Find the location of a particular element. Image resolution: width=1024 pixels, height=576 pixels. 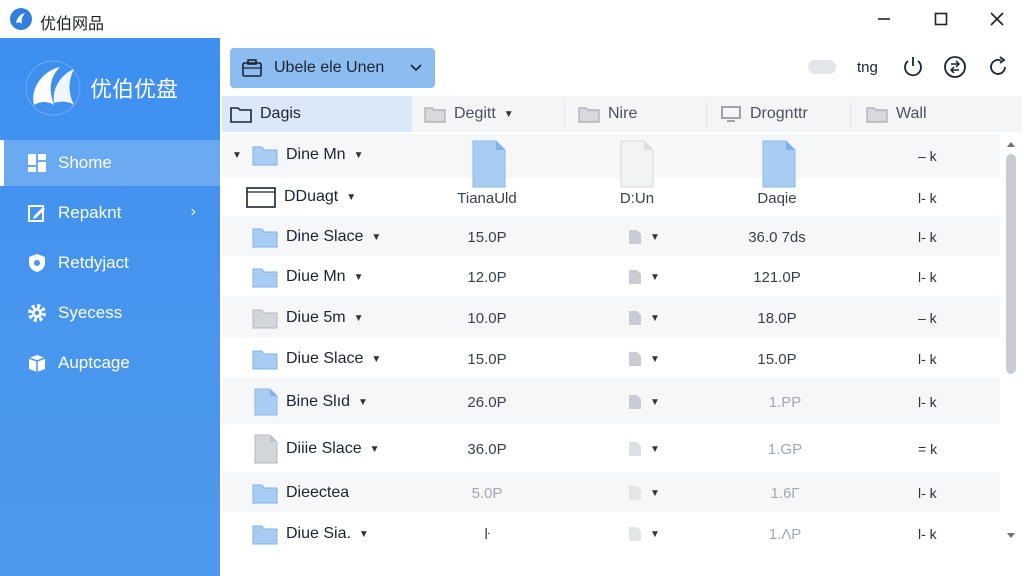

row-name: Diiie Slace ▼ is located at coordinates (317, 449).